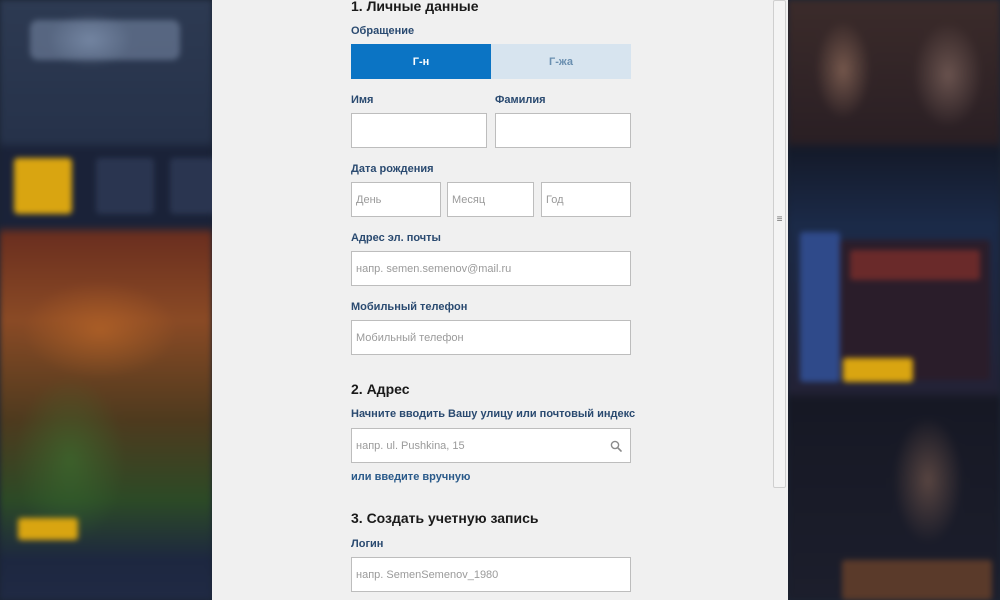 Image resolution: width=1000 pixels, height=600 pixels. Describe the element at coordinates (362, 100) in the screenshot. I see `first-name-label: Имя` at that location.